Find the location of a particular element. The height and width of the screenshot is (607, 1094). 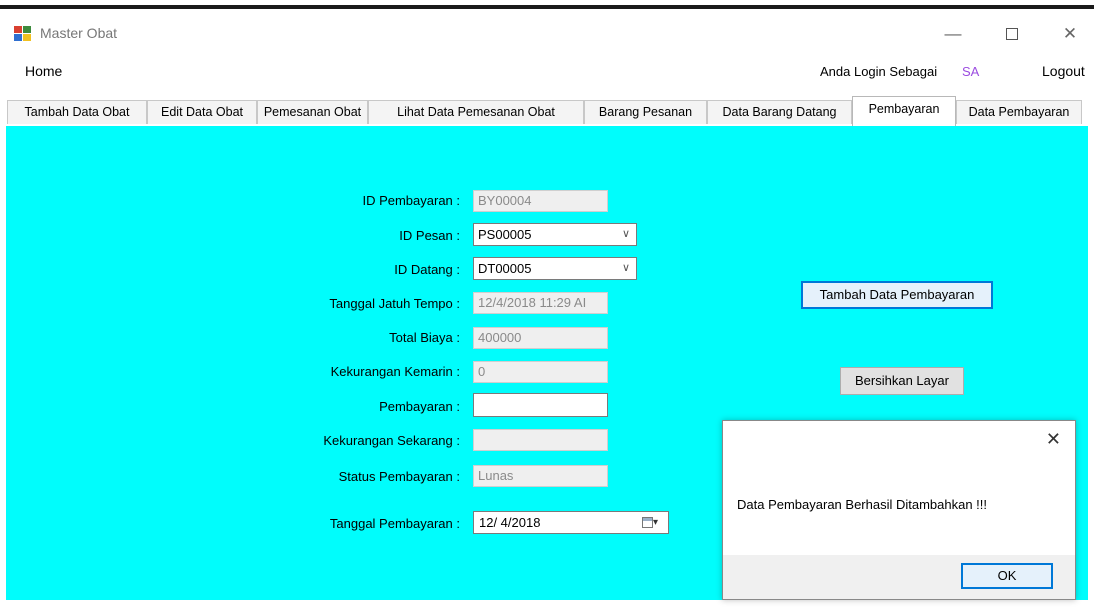

id-pesan-value: PS00005 is located at coordinates (505, 234).